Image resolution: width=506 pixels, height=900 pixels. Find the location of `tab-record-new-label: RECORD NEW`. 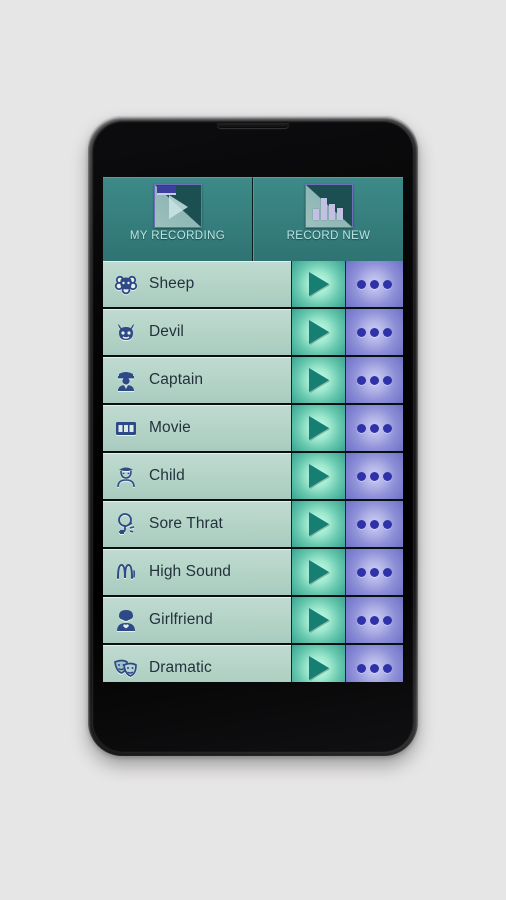

tab-record-new-label: RECORD NEW is located at coordinates (328, 236).